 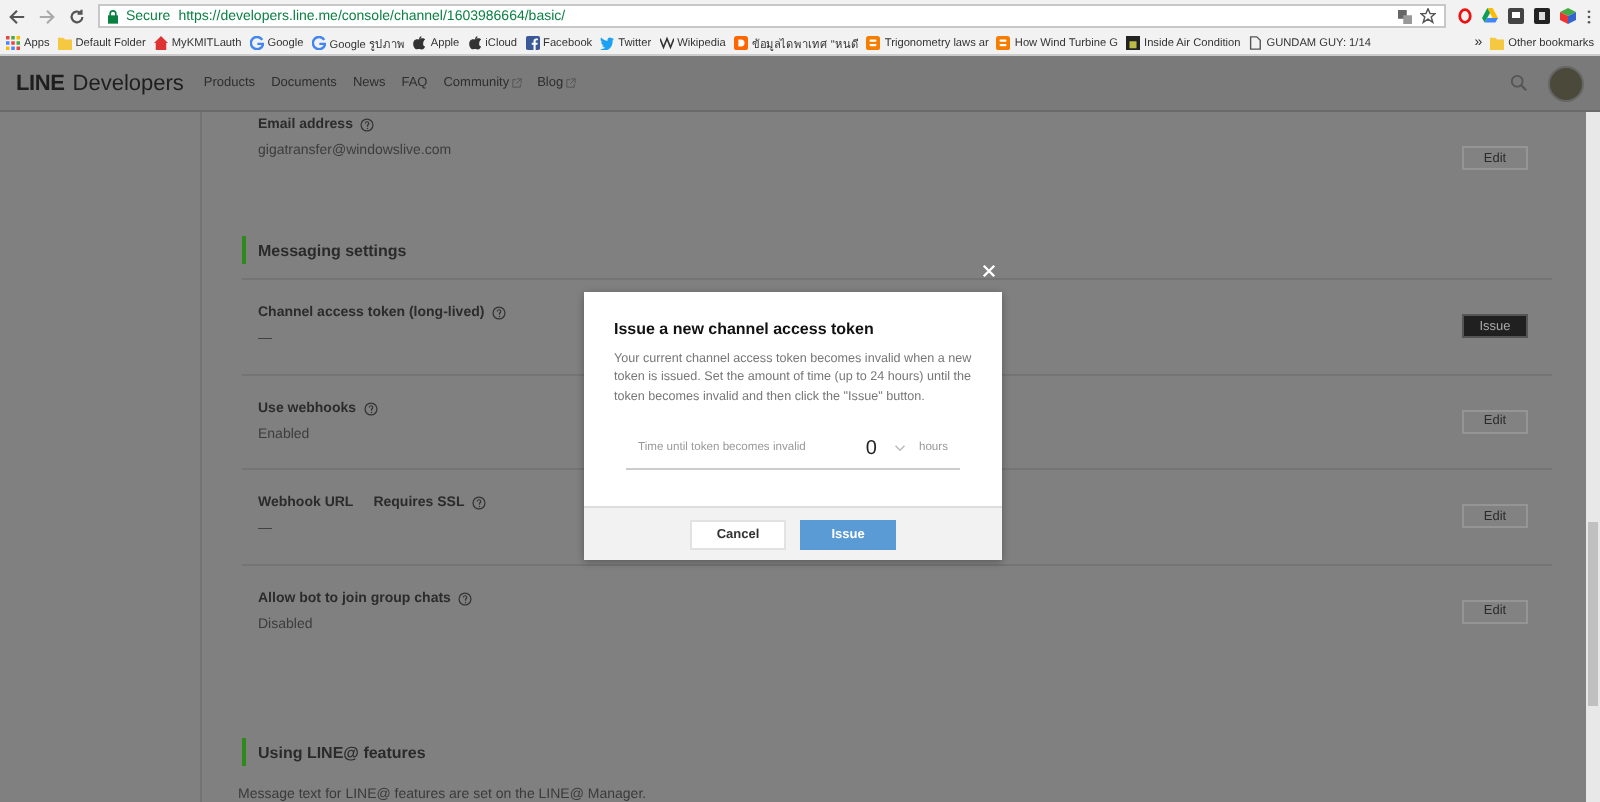 What do you see at coordinates (532, 43) in the screenshot?
I see `facebook-icon` at bounding box center [532, 43].